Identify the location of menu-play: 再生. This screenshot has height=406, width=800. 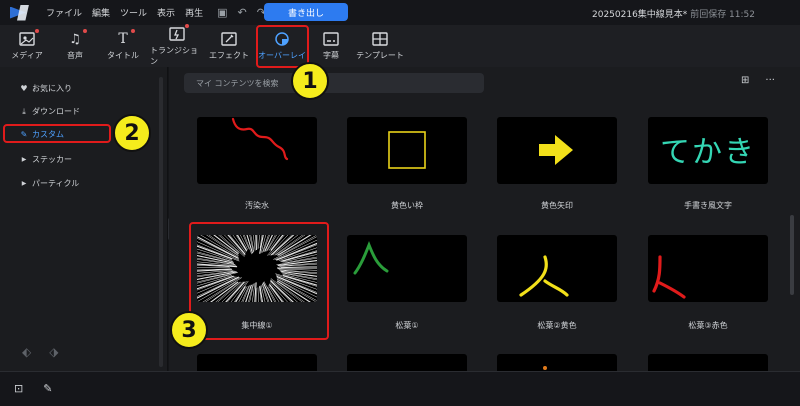
(194, 12).